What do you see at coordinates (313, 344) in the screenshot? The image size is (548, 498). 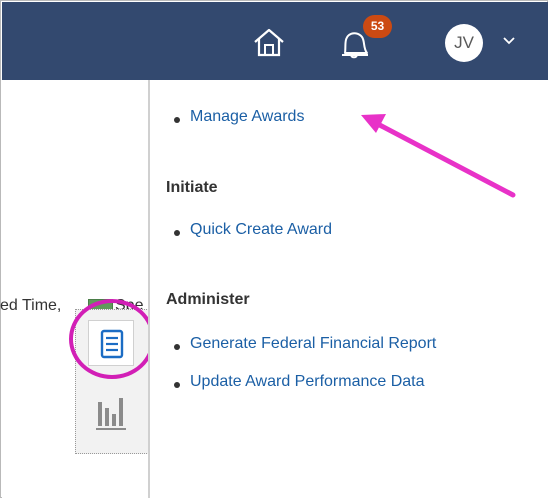 I see `menu-link-generate-federal-financial-report: Generate Federal Financial Report` at bounding box center [313, 344].